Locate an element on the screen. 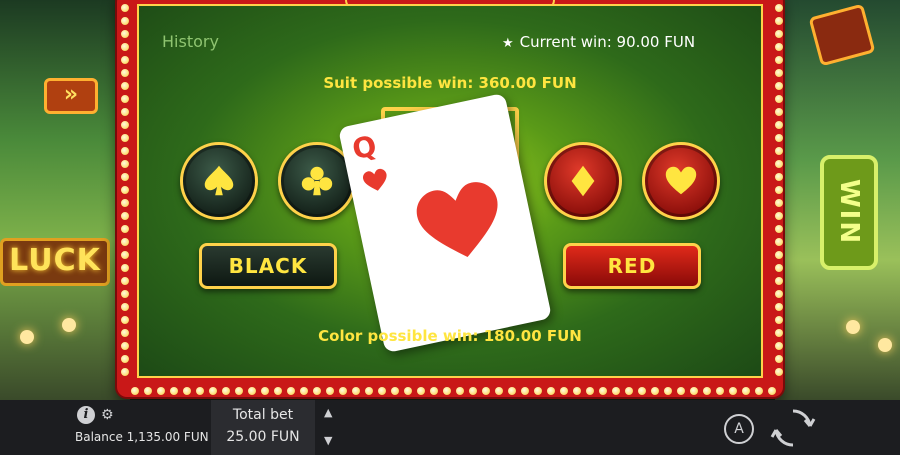  red-button: RED is located at coordinates (632, 266).